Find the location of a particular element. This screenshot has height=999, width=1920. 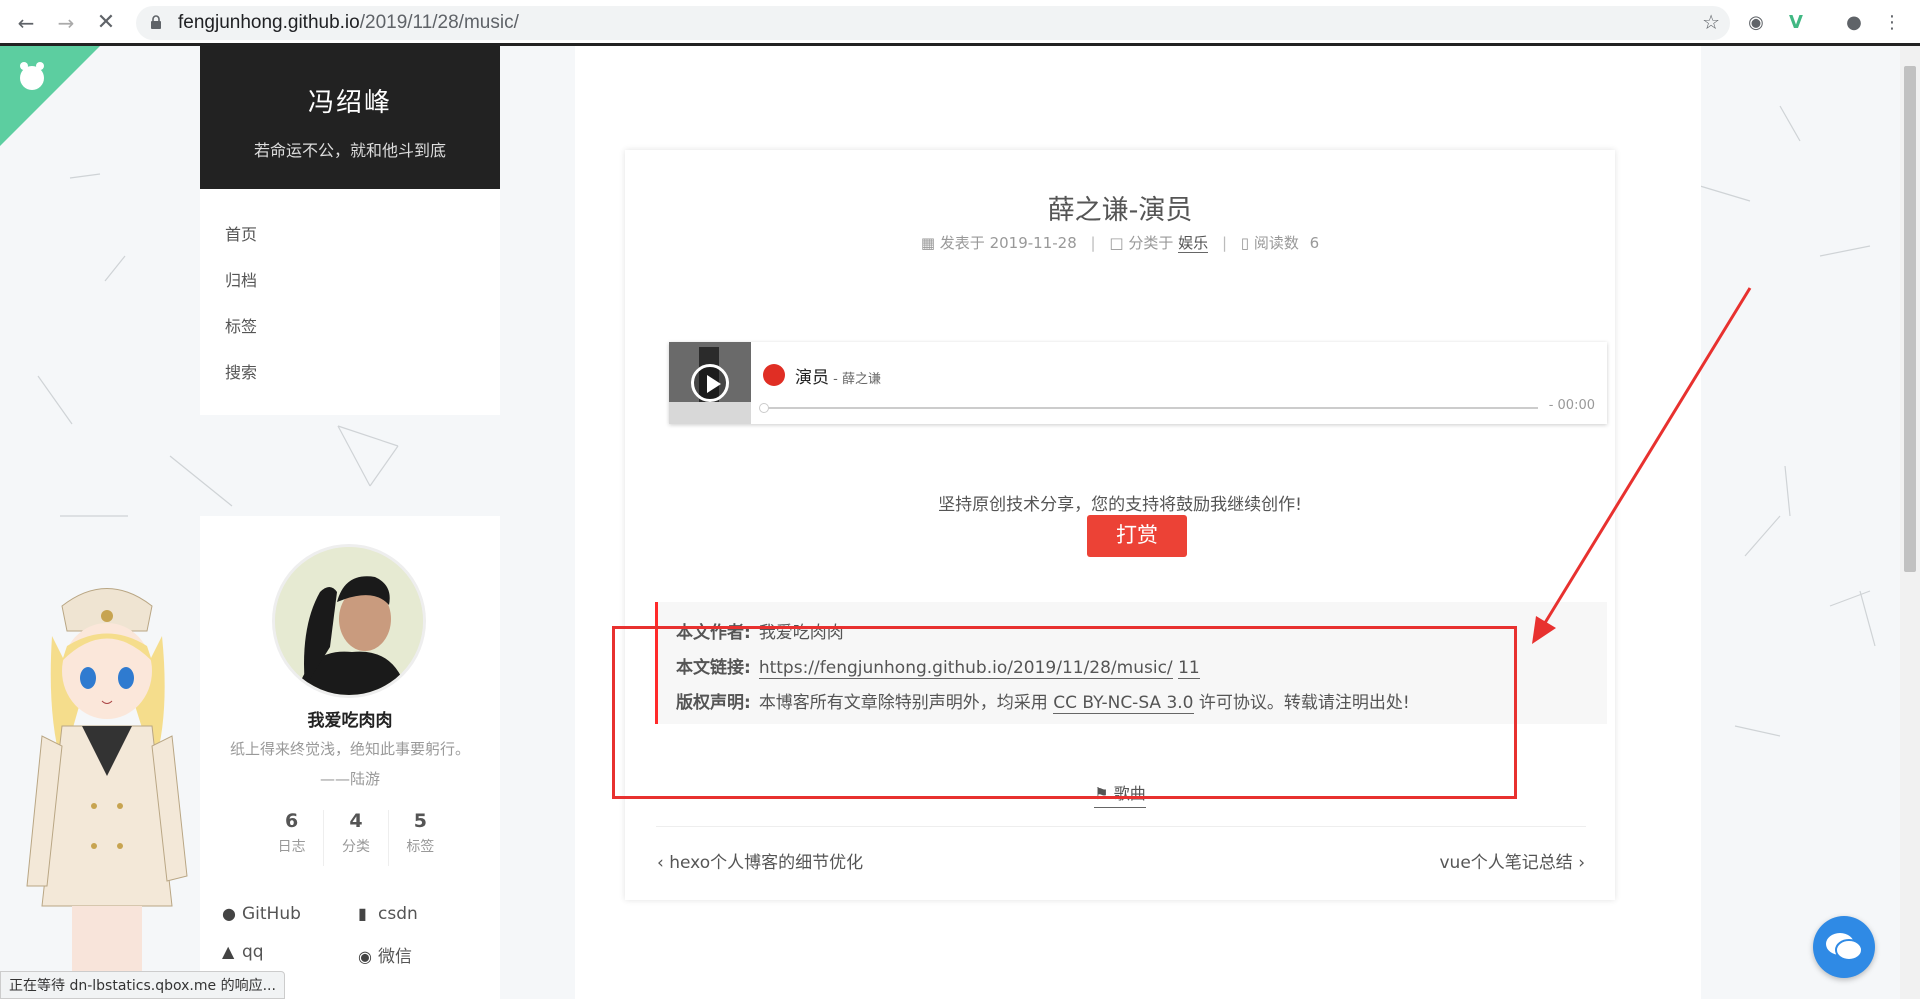

reward-button: 打赏 is located at coordinates (1137, 536).